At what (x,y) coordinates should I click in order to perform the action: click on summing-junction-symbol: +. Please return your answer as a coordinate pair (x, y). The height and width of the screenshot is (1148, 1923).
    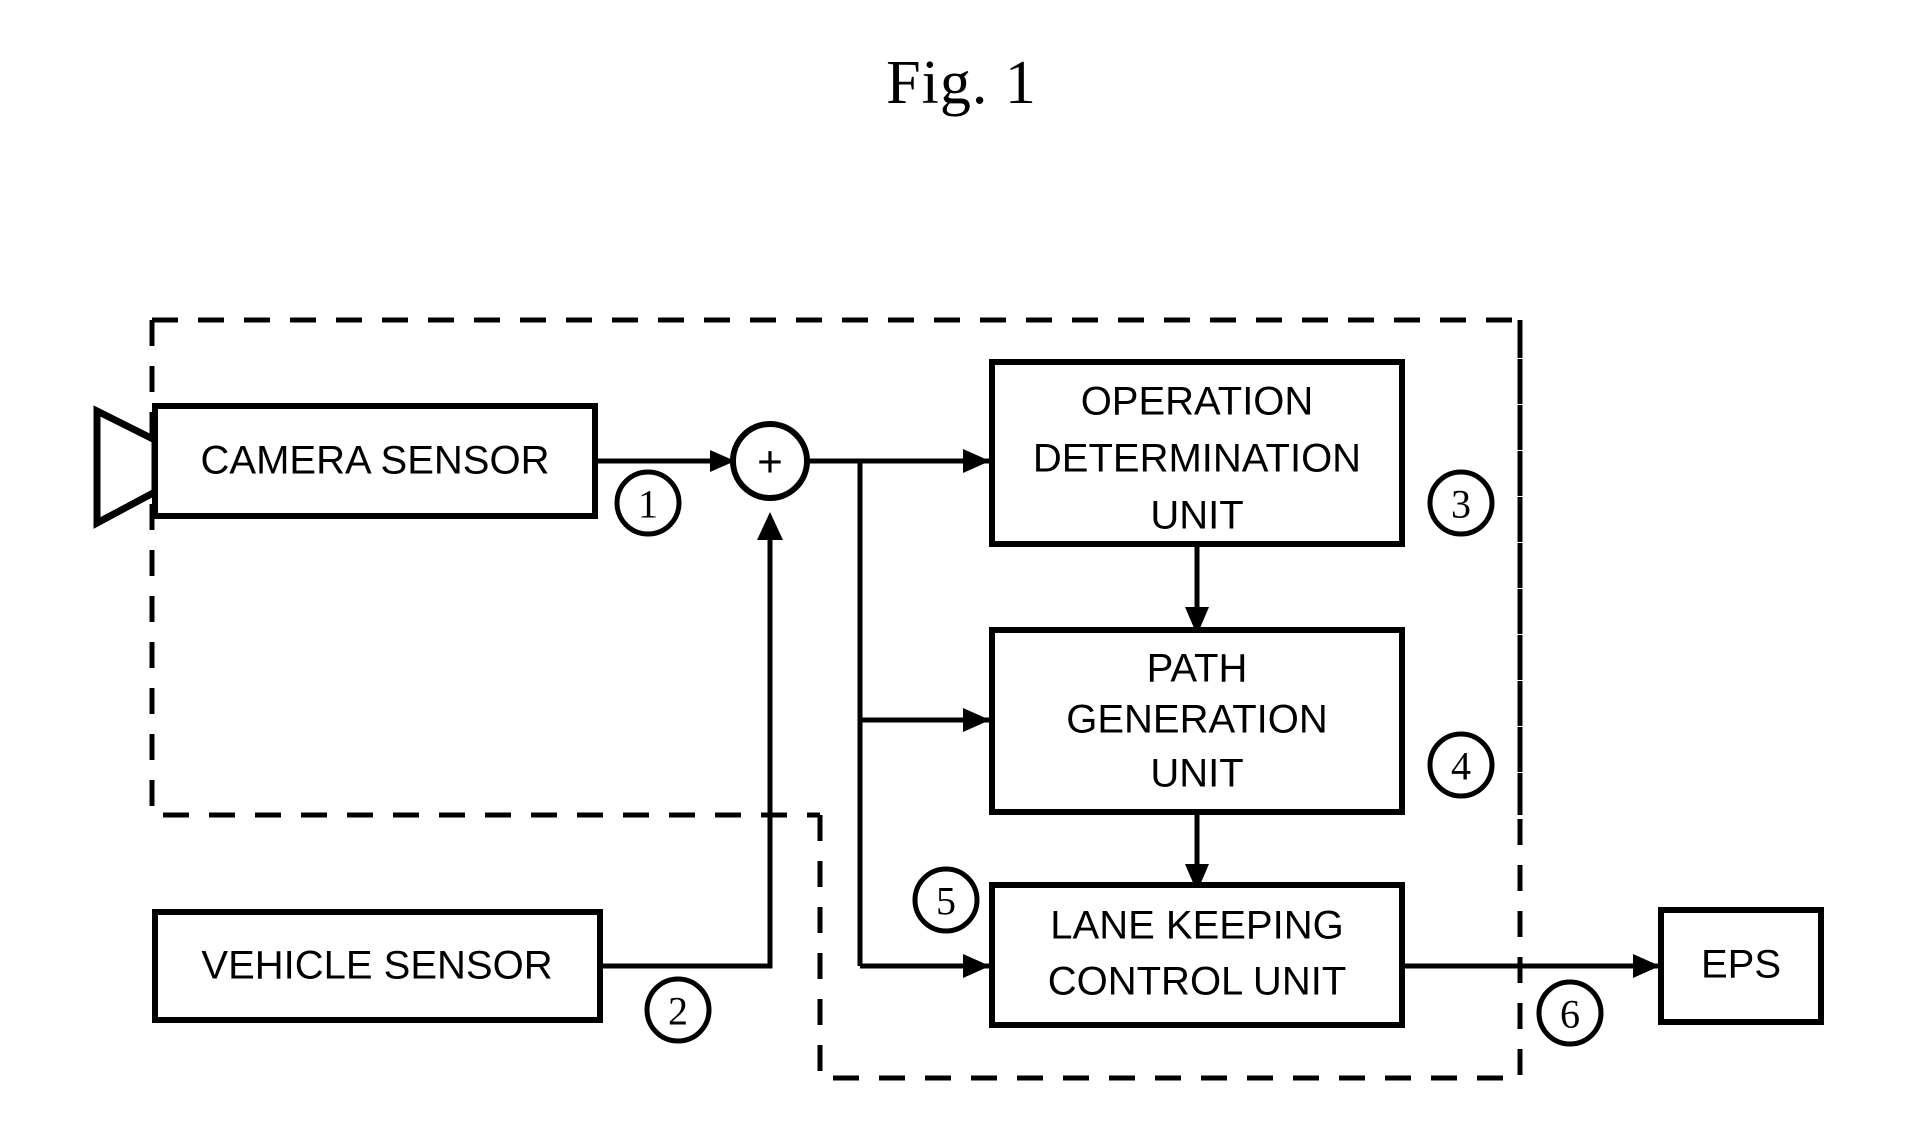
    Looking at the image, I should click on (770, 462).